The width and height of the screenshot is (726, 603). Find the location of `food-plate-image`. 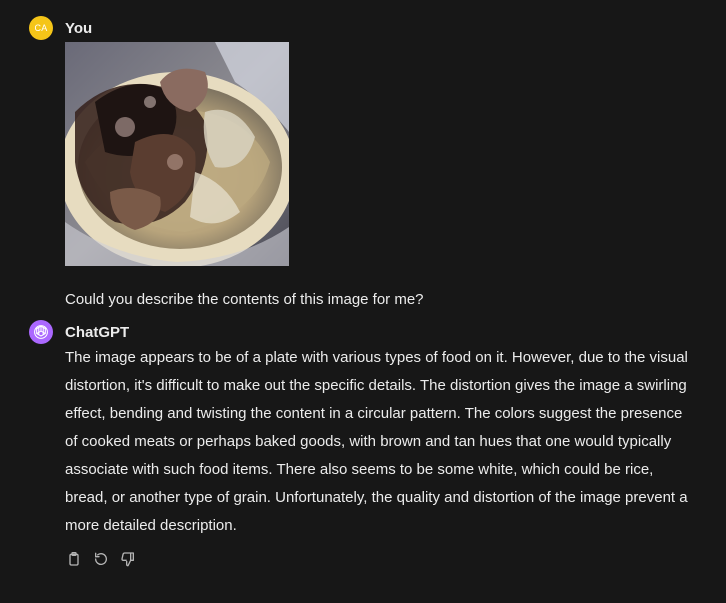

food-plate-image is located at coordinates (177, 154).